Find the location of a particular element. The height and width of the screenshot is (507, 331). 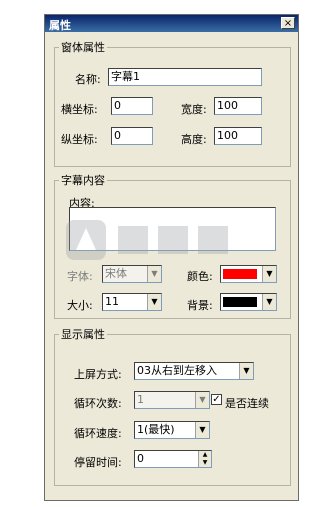

height-label: 高度: is located at coordinates (194, 139).